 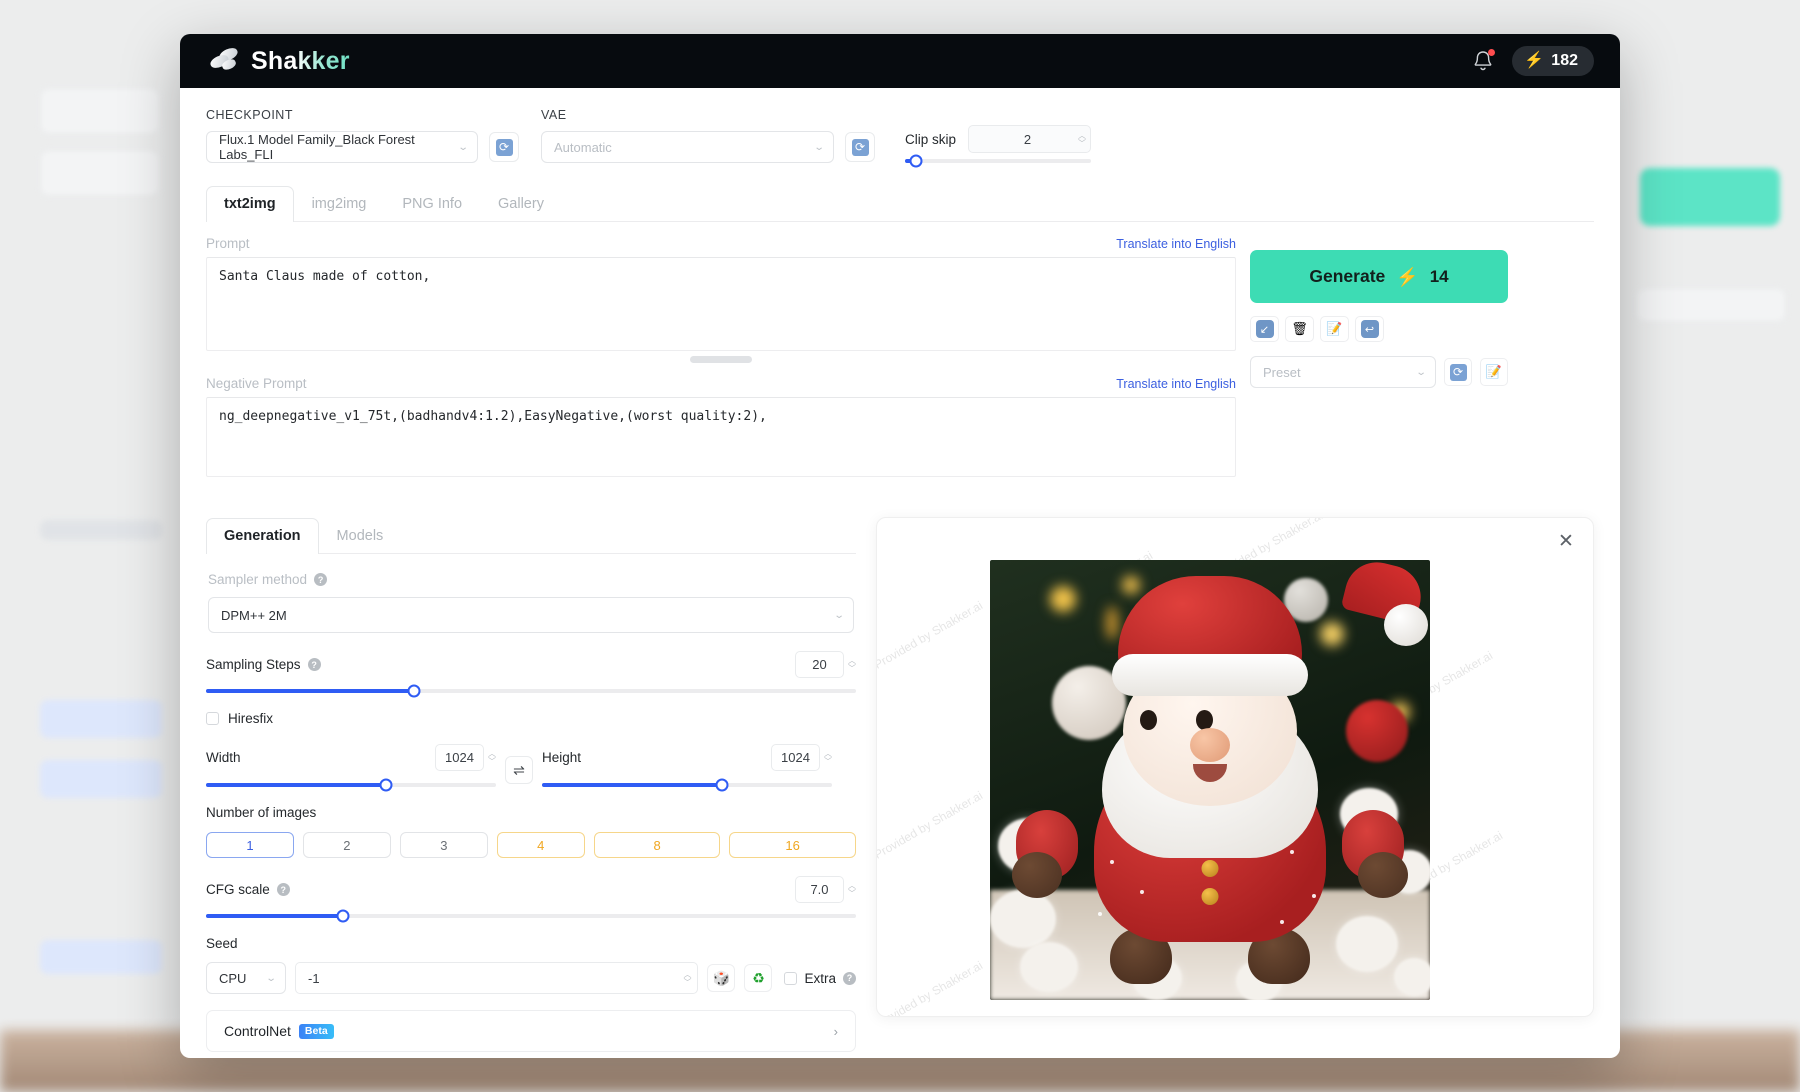 I want to click on notepad-icon: 📝, so click(x=1334, y=328).